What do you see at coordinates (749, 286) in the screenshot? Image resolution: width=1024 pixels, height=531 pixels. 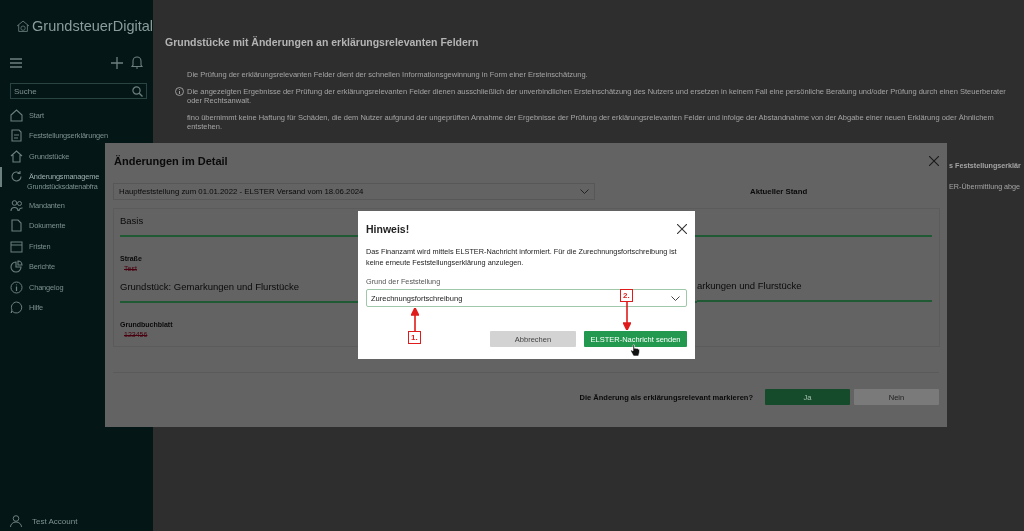 I see `section-title: arkungen und Flurstücke` at bounding box center [749, 286].